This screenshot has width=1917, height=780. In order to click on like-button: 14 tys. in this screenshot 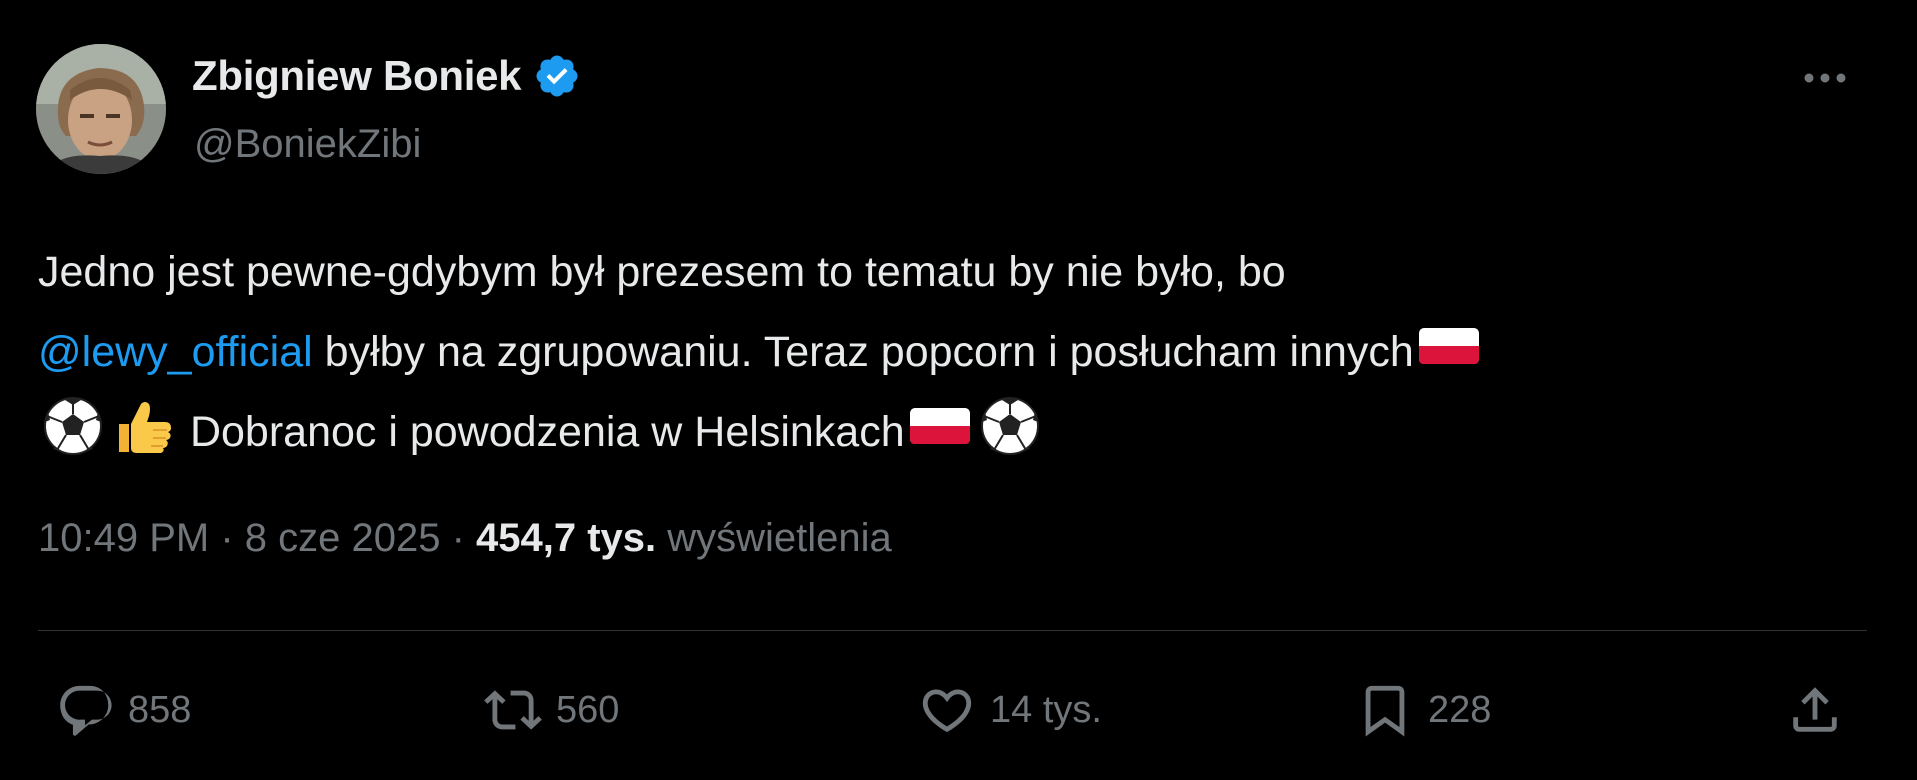, I will do `click(1010, 710)`.